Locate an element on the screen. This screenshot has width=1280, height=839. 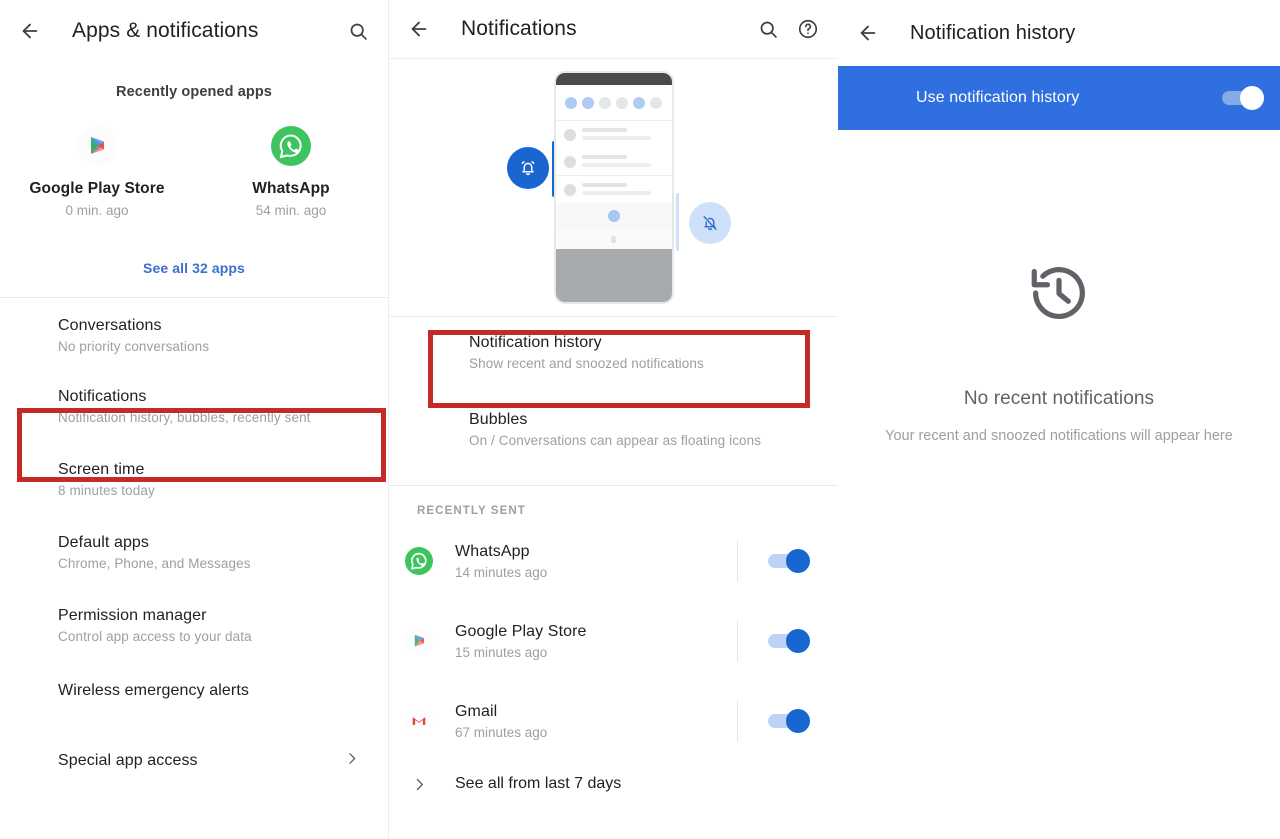
table-row: Gmail 67 minutes ago is located at coordinates (613, 721).